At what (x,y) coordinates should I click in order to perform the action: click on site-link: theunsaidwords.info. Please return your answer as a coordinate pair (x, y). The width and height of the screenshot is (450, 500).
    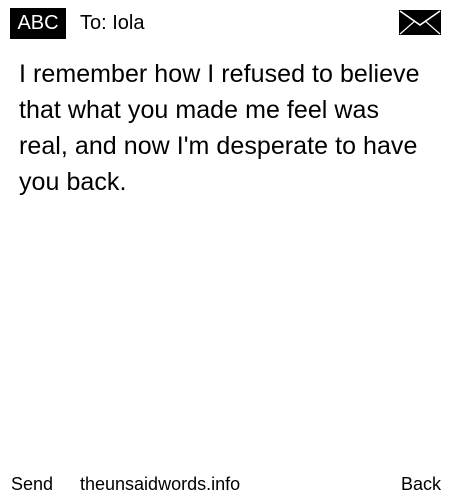
    Looking at the image, I should click on (160, 484).